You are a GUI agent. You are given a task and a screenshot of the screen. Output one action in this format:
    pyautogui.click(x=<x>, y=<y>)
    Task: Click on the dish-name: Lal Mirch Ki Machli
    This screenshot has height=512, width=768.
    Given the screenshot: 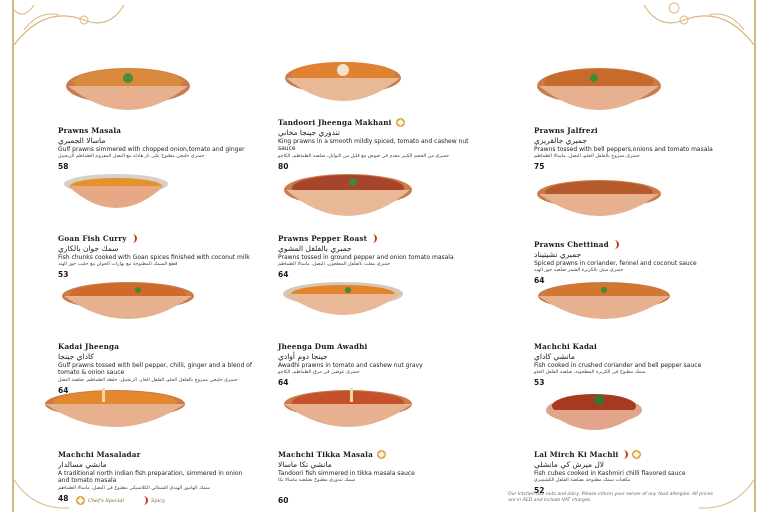 What is the action you would take?
    pyautogui.click(x=576, y=454)
    